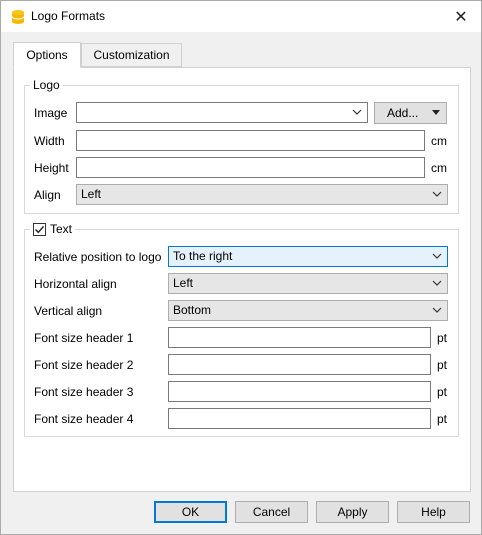 The width and height of the screenshot is (482, 535). What do you see at coordinates (84, 392) in the screenshot?
I see `font-size-header-3-label: Font size header 3` at bounding box center [84, 392].